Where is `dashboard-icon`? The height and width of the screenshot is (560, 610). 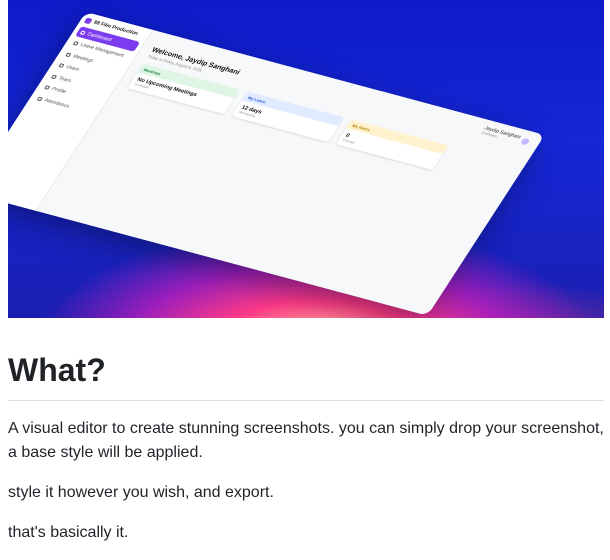
dashboard-icon is located at coordinates (83, 32).